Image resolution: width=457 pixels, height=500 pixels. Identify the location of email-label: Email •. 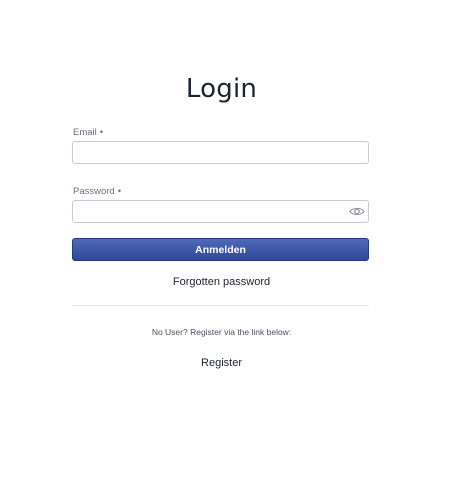
(88, 132).